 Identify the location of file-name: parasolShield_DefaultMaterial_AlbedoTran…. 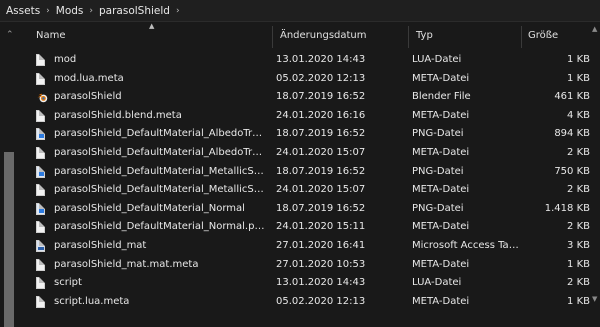
(160, 134).